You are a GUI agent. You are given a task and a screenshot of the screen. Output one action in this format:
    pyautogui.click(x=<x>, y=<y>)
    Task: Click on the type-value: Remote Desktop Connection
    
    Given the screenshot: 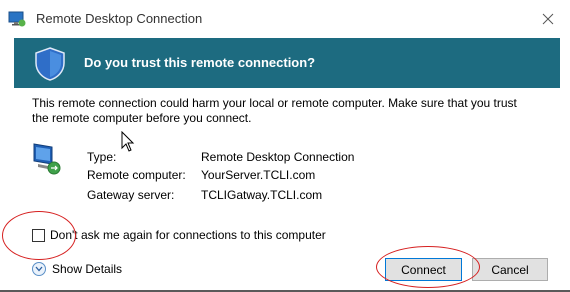 What is the action you would take?
    pyautogui.click(x=278, y=157)
    